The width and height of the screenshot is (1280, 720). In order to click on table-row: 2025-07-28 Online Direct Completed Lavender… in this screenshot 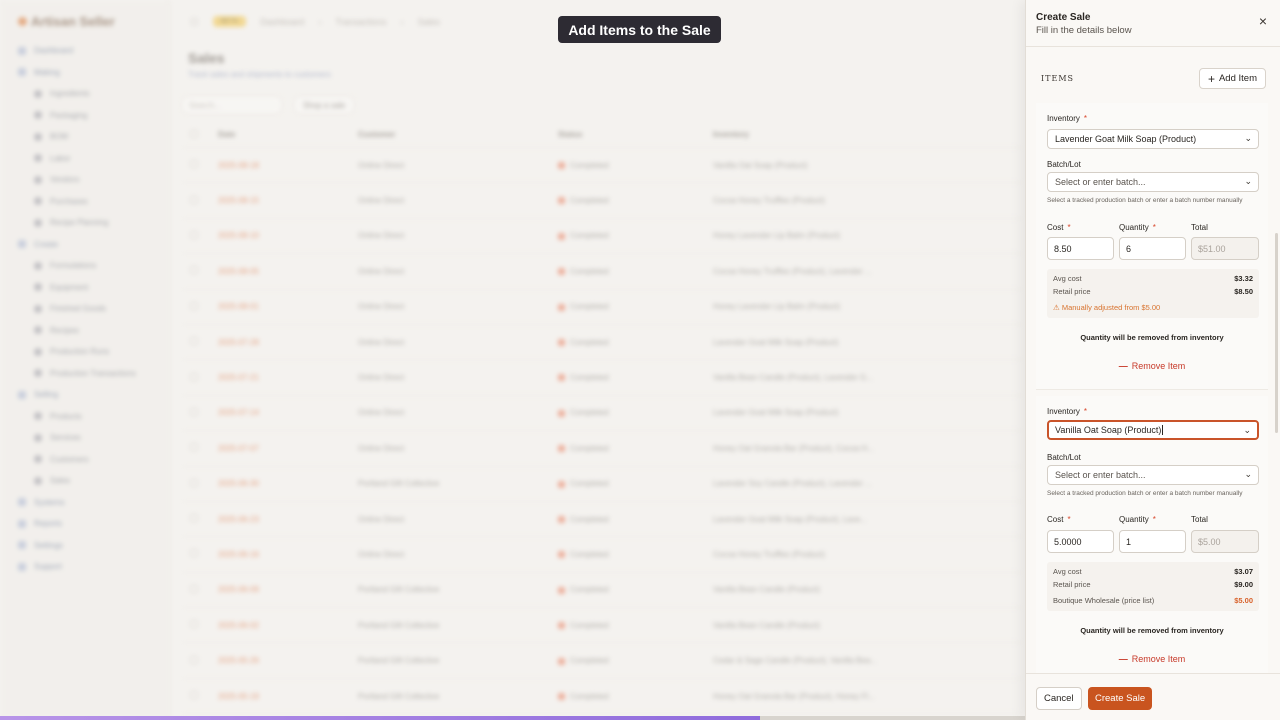, I will do `click(602, 343)`.